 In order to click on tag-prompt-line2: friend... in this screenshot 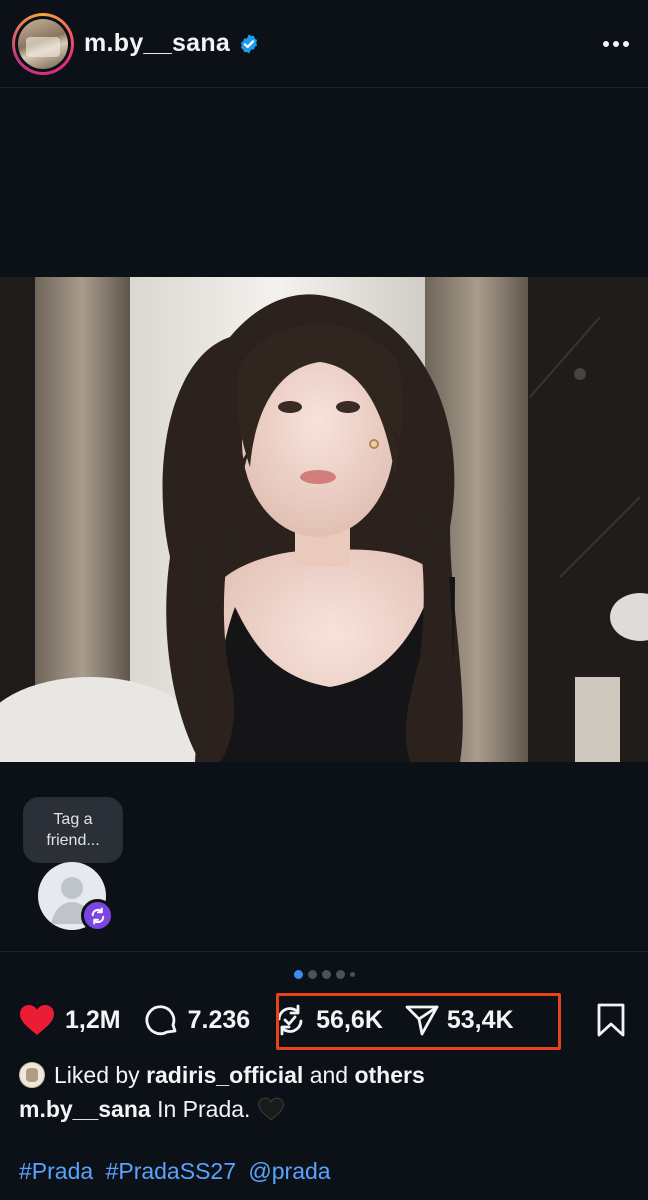, I will do `click(73, 840)`.